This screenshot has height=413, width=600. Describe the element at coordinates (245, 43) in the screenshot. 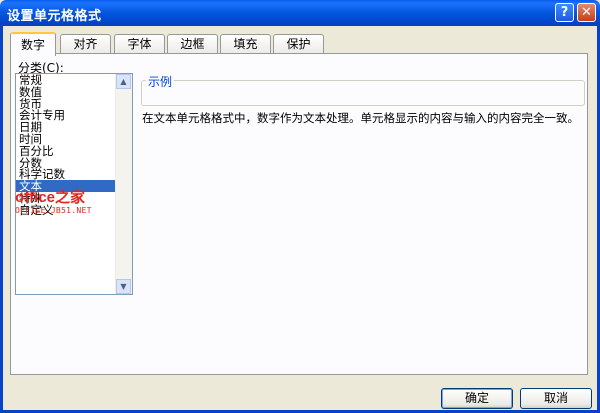

I see `tab-fill: 填充` at that location.